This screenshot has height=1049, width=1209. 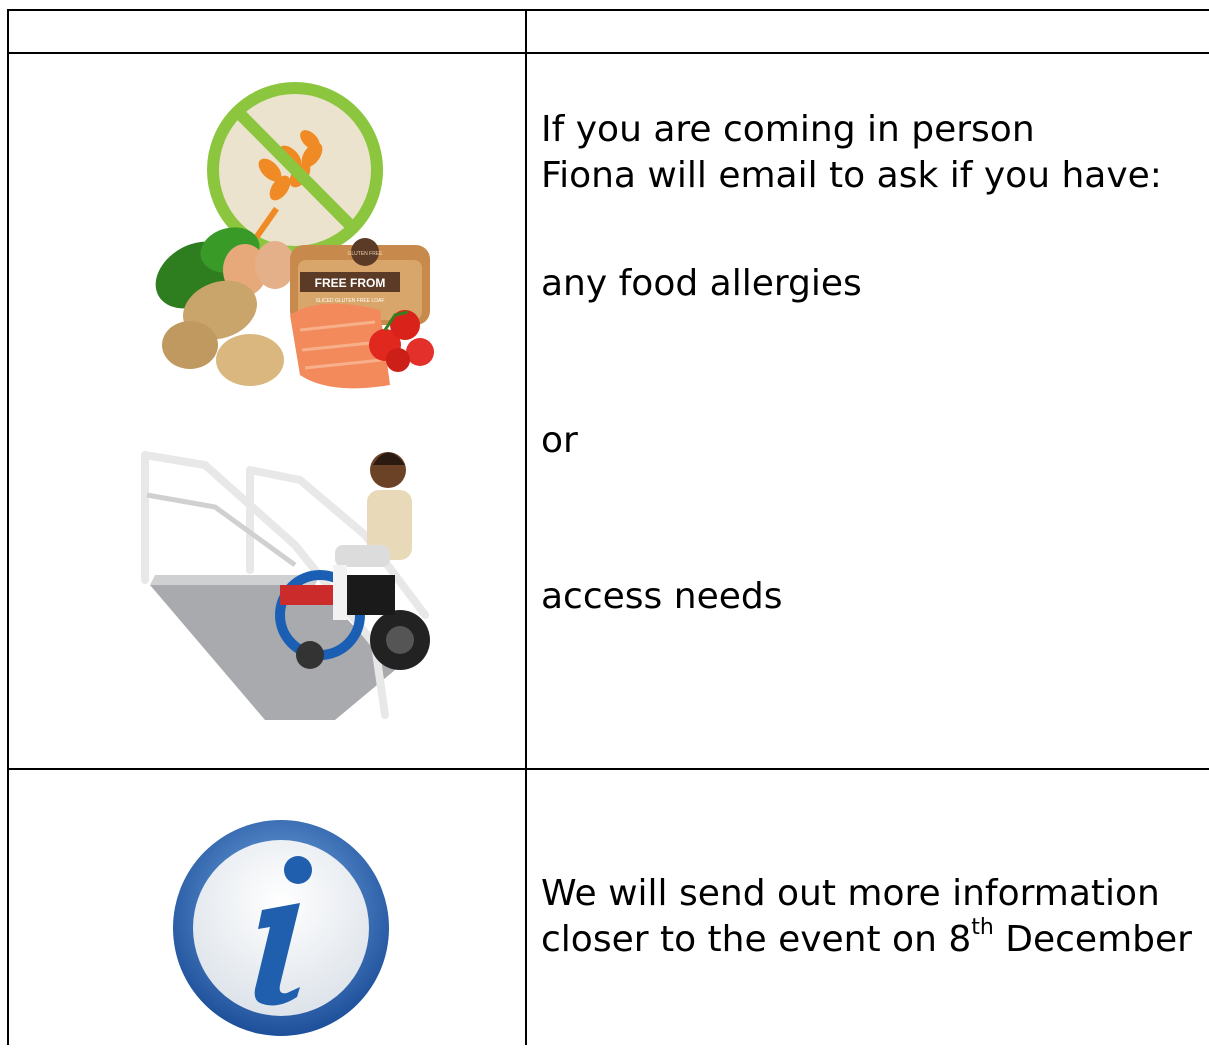 I want to click on table-border-left, so click(x=8, y=527).